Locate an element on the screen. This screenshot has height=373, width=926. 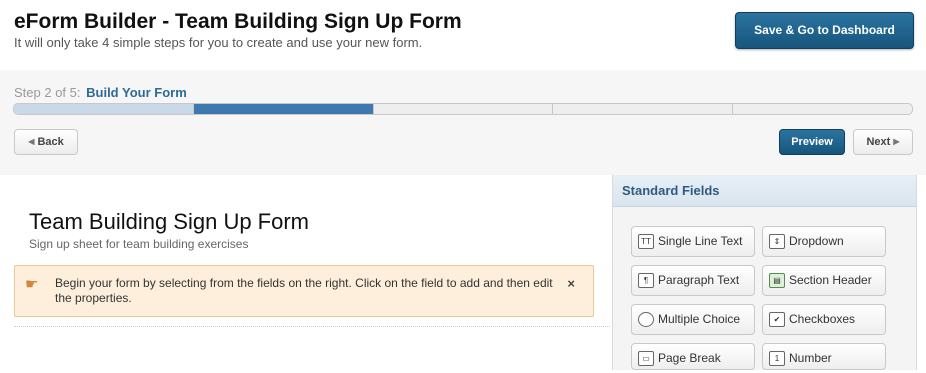
field-label: Checkboxes is located at coordinates (822, 319).